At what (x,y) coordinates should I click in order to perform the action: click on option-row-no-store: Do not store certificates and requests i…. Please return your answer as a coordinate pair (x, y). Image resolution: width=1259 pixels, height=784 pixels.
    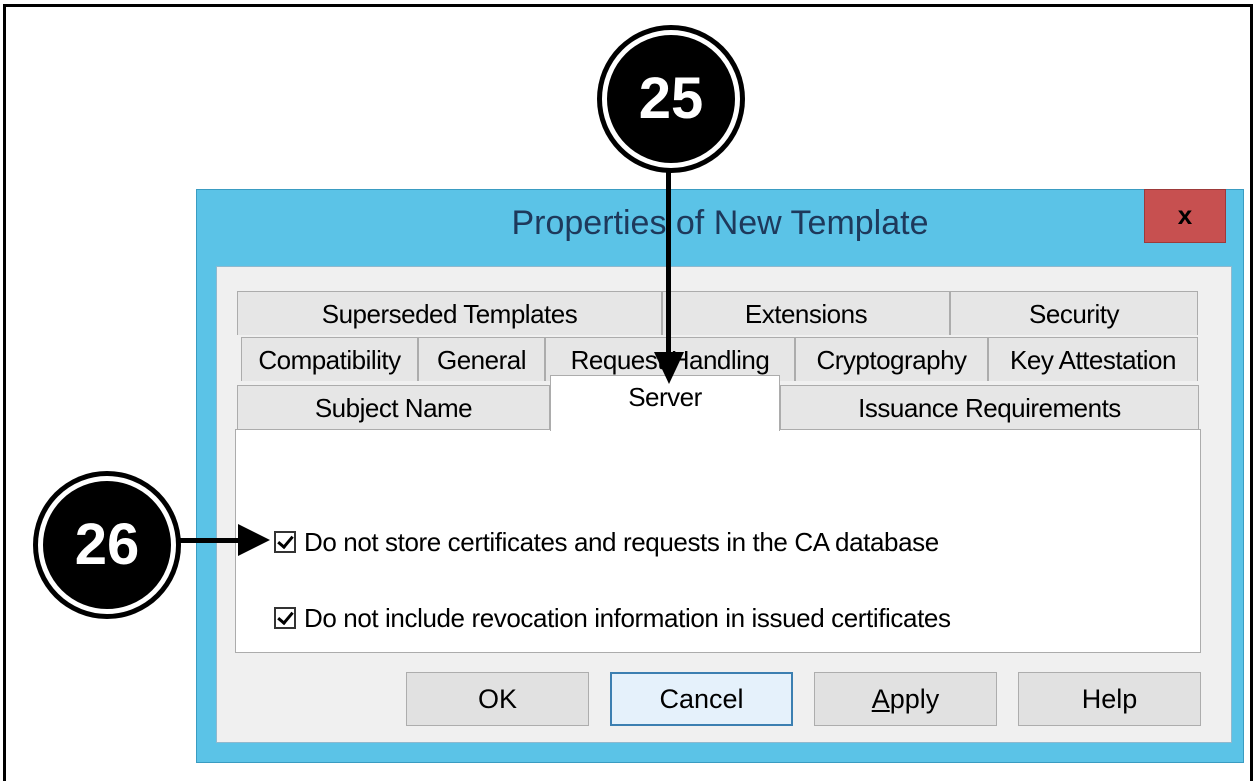
    Looking at the image, I should click on (606, 542).